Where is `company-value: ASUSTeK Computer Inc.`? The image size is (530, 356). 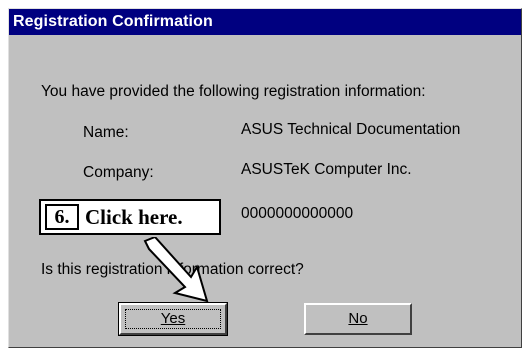
company-value: ASUSTeK Computer Inc. is located at coordinates (326, 169).